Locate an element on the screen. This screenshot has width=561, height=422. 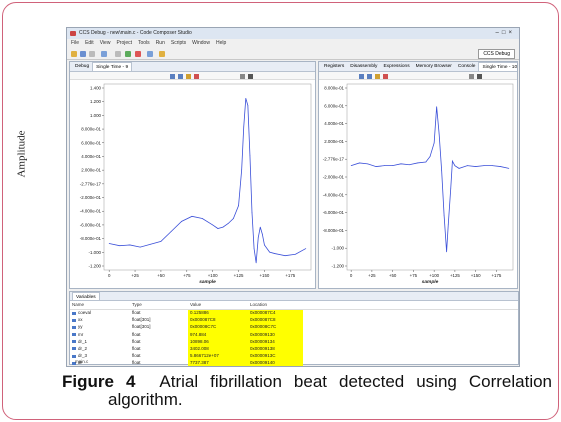
menu-file: File is located at coordinates (75, 43).